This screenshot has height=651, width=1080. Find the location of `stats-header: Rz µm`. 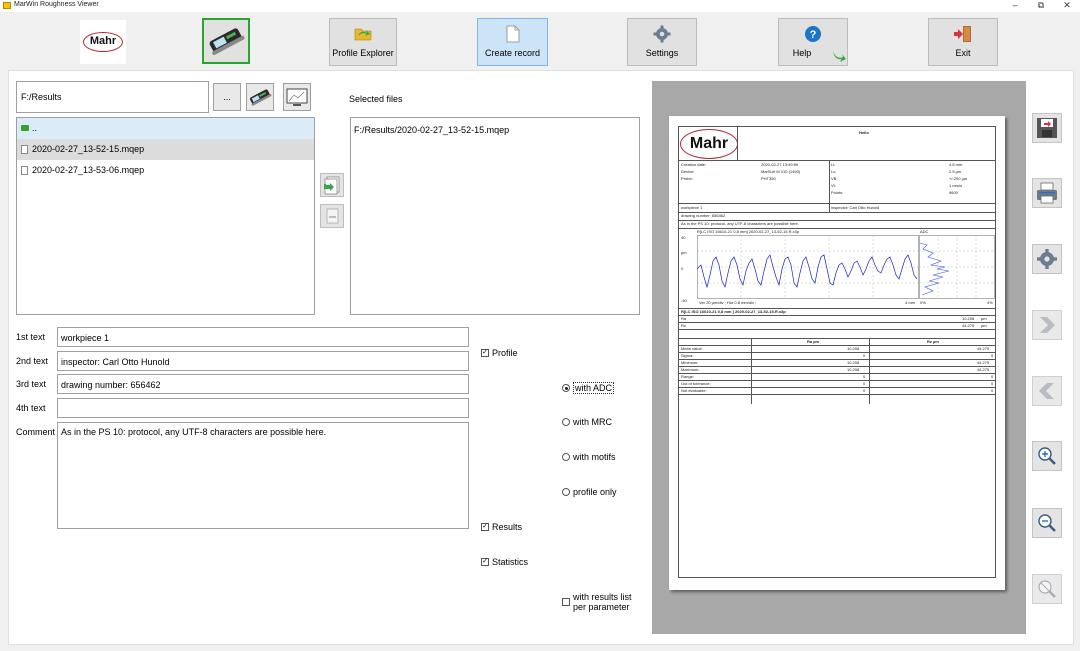

stats-header: Rz µm is located at coordinates (933, 341).